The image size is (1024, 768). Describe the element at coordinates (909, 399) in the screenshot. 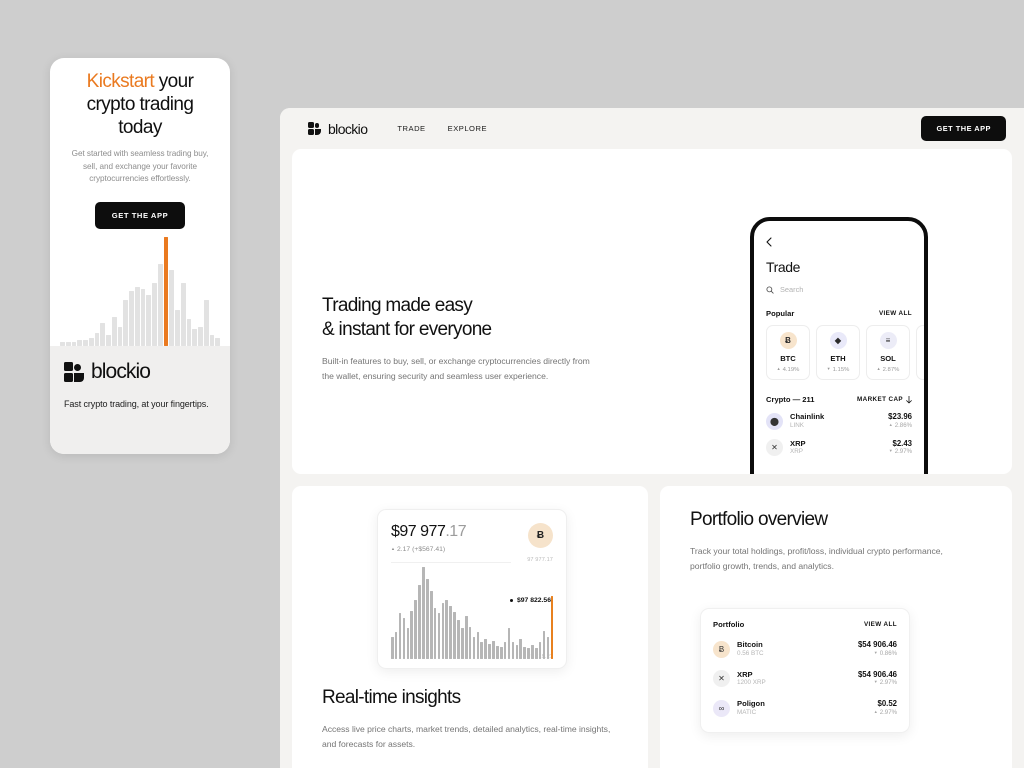

I see `arrow-down-icon` at that location.